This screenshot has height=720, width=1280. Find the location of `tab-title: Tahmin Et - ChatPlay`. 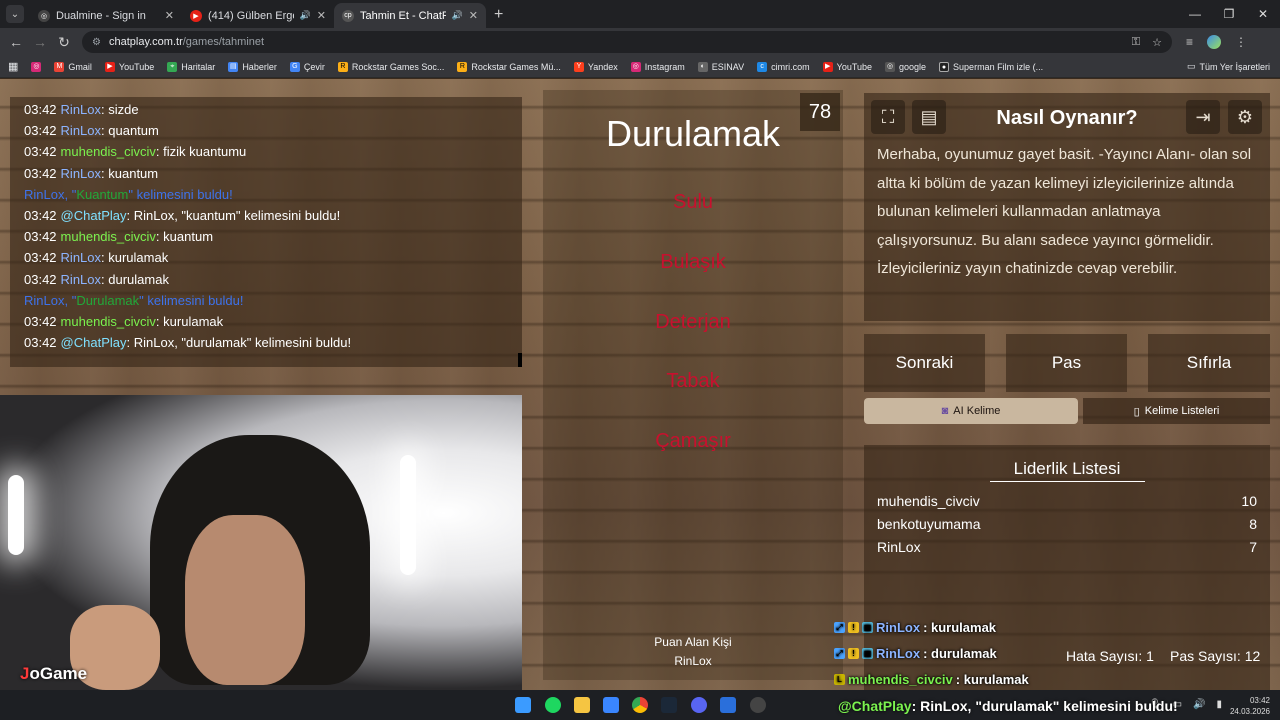

tab-title: Tahmin Et - ChatPlay is located at coordinates (403, 15).